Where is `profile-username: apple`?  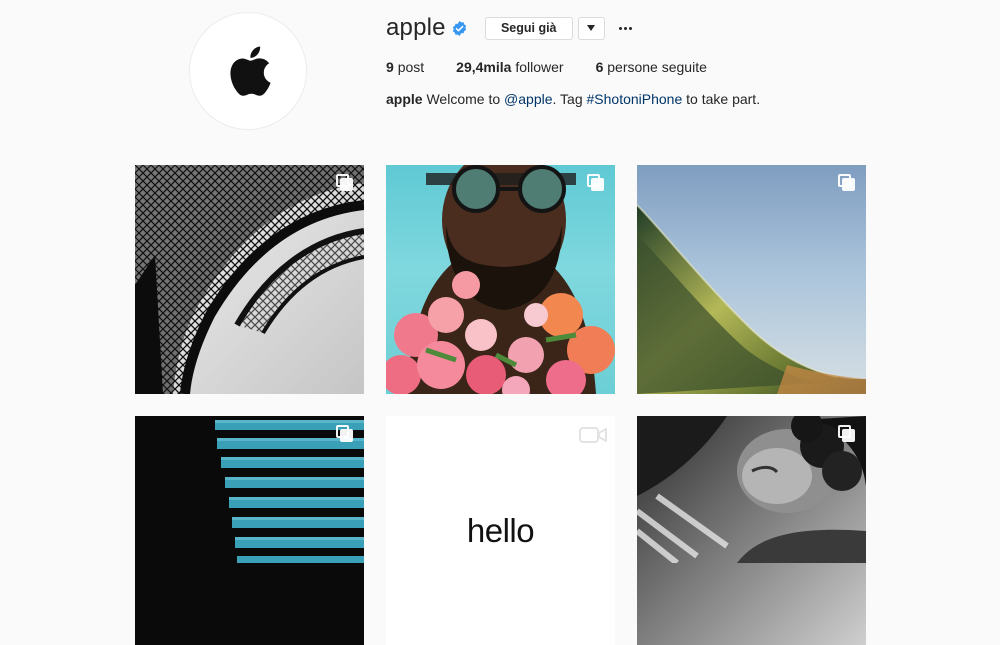
profile-username: apple is located at coordinates (416, 27).